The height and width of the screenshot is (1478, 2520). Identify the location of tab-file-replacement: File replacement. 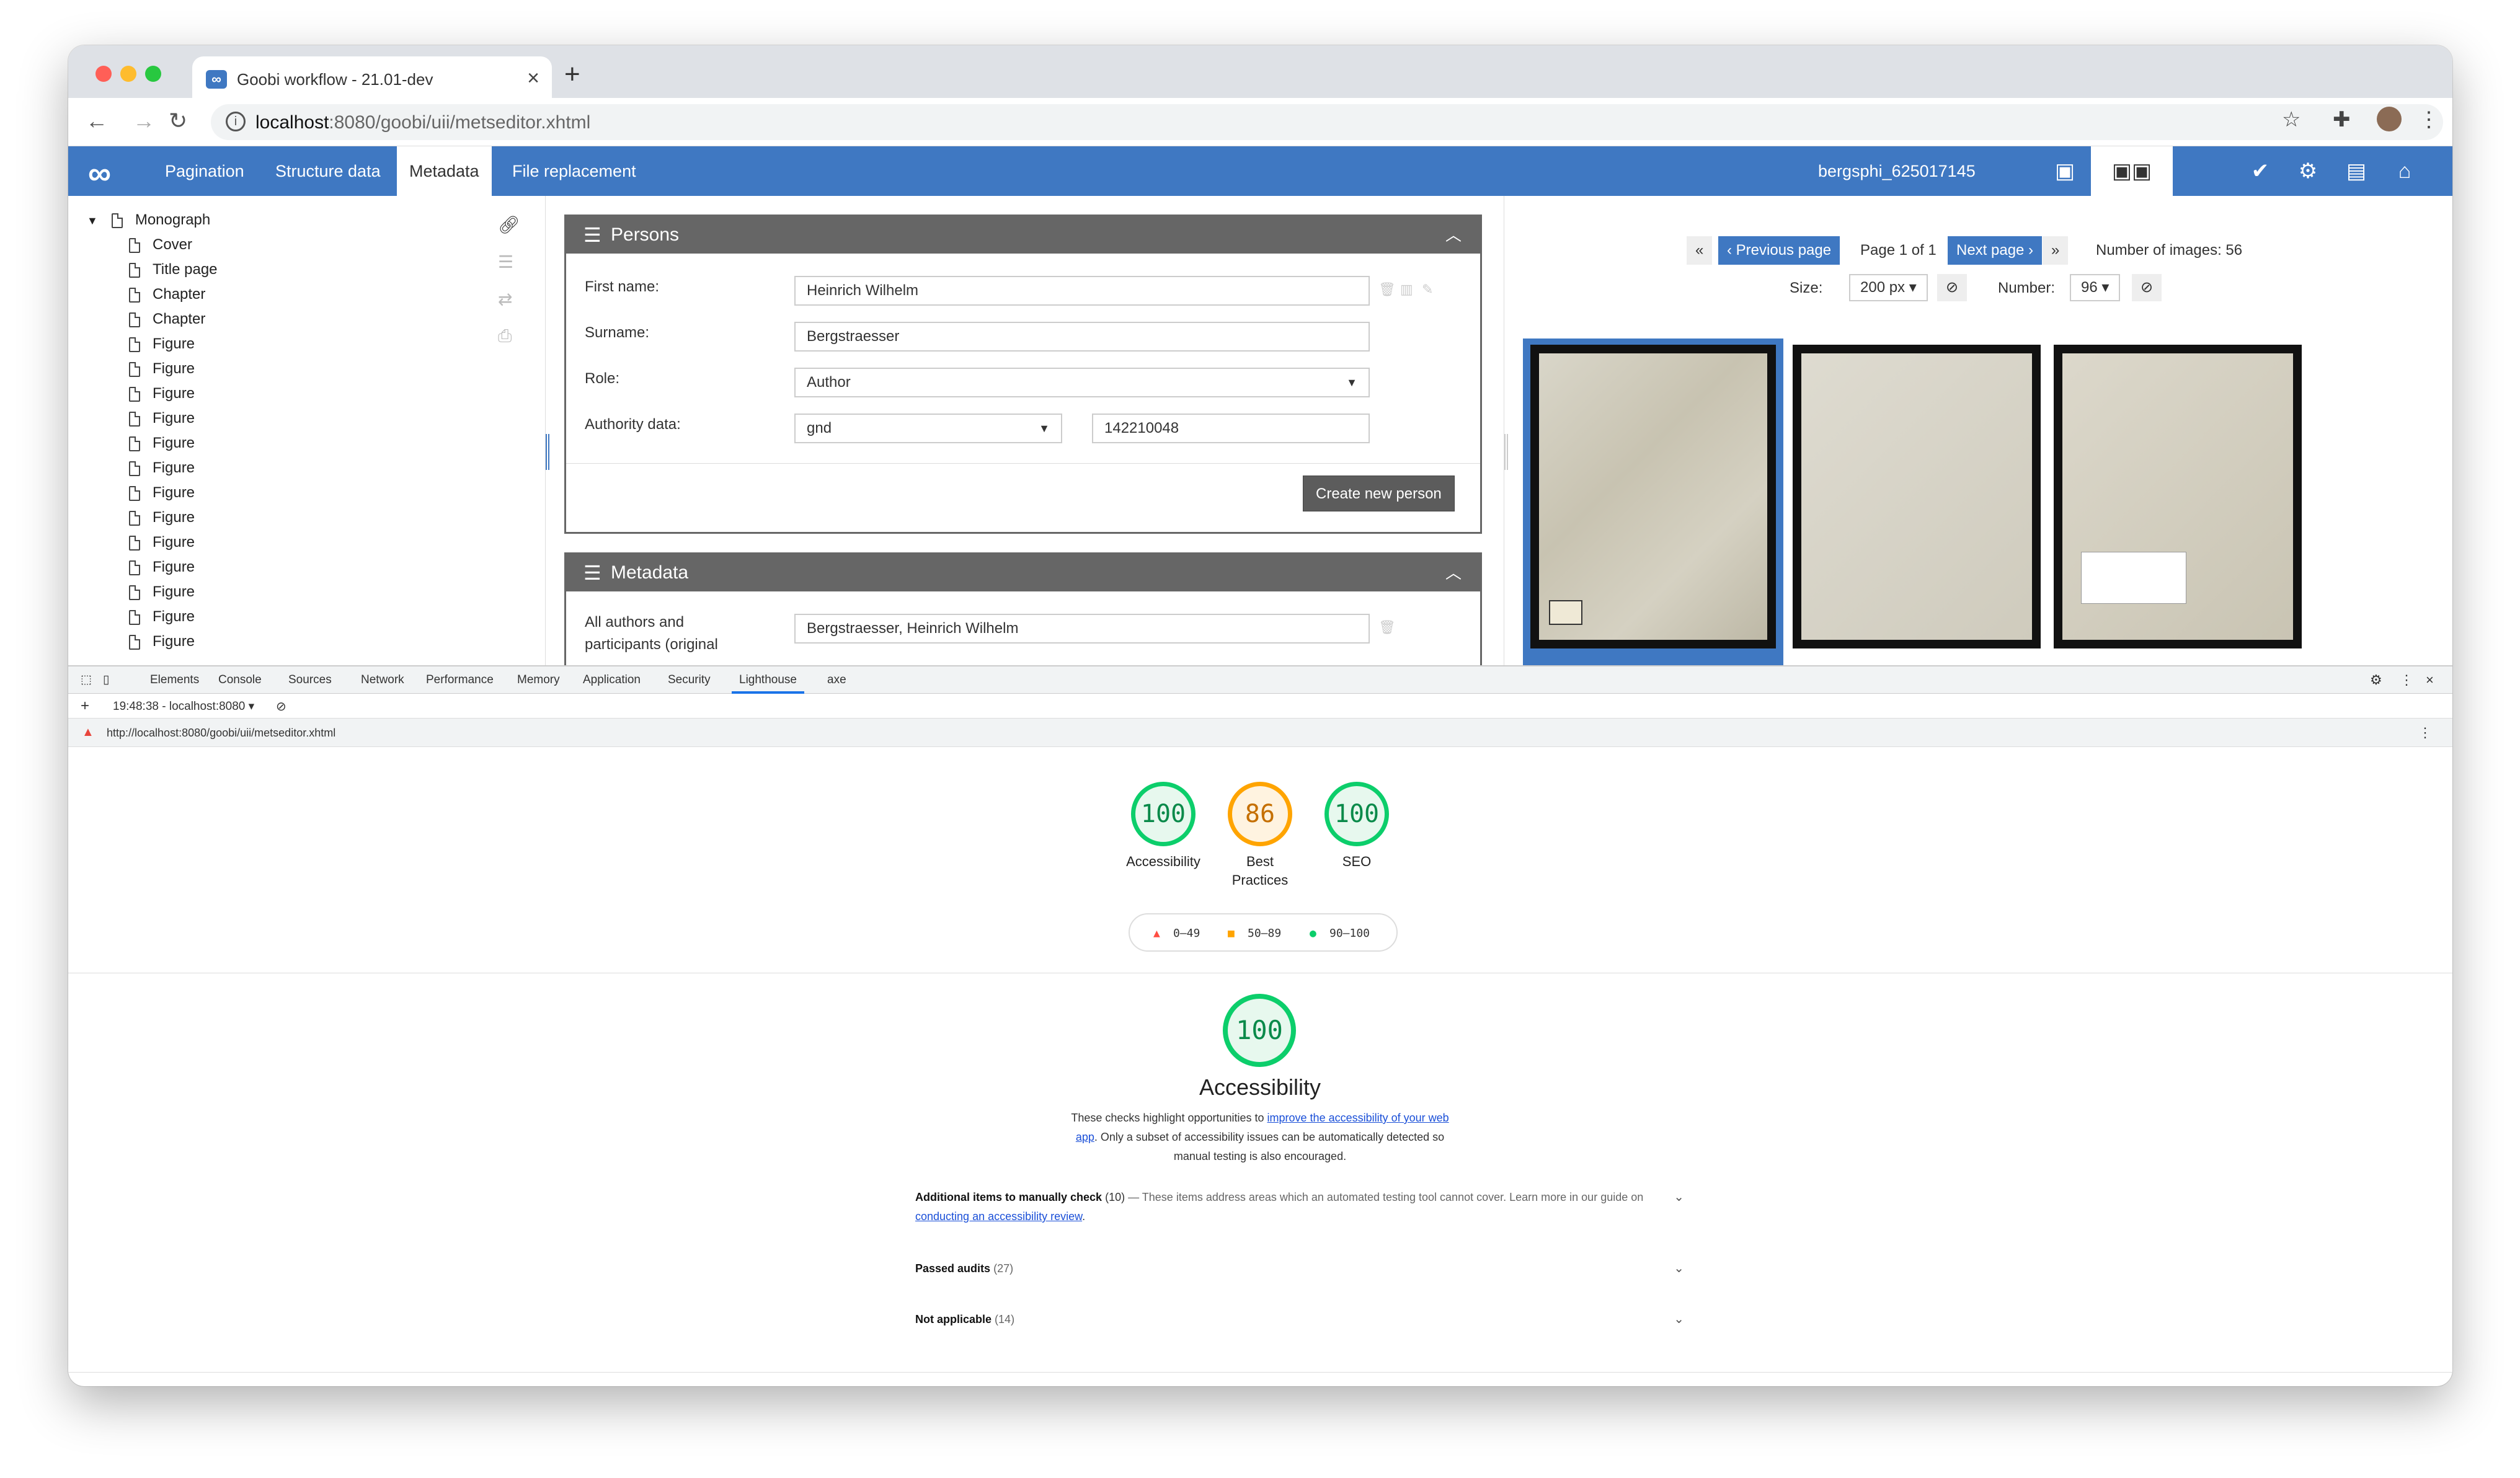
(574, 171).